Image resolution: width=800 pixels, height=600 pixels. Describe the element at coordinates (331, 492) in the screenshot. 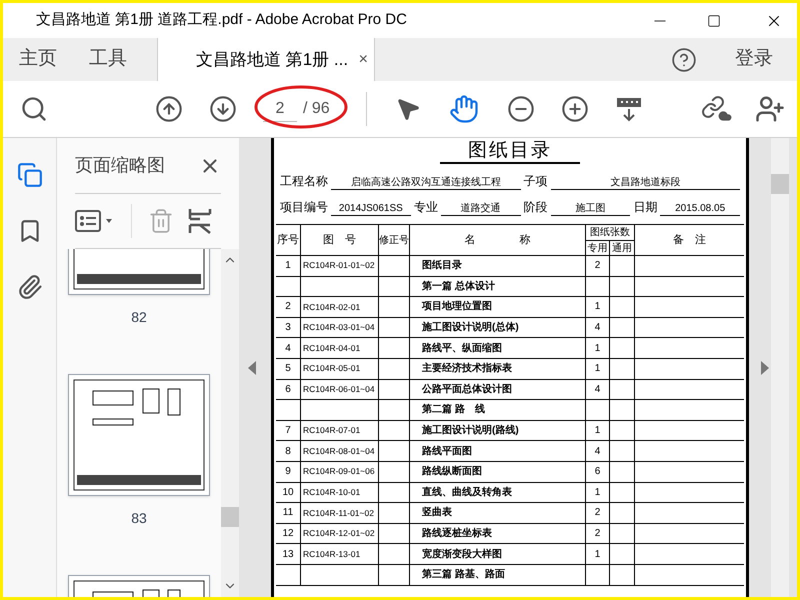

I see `table-cell: RC104R-10-01` at that location.